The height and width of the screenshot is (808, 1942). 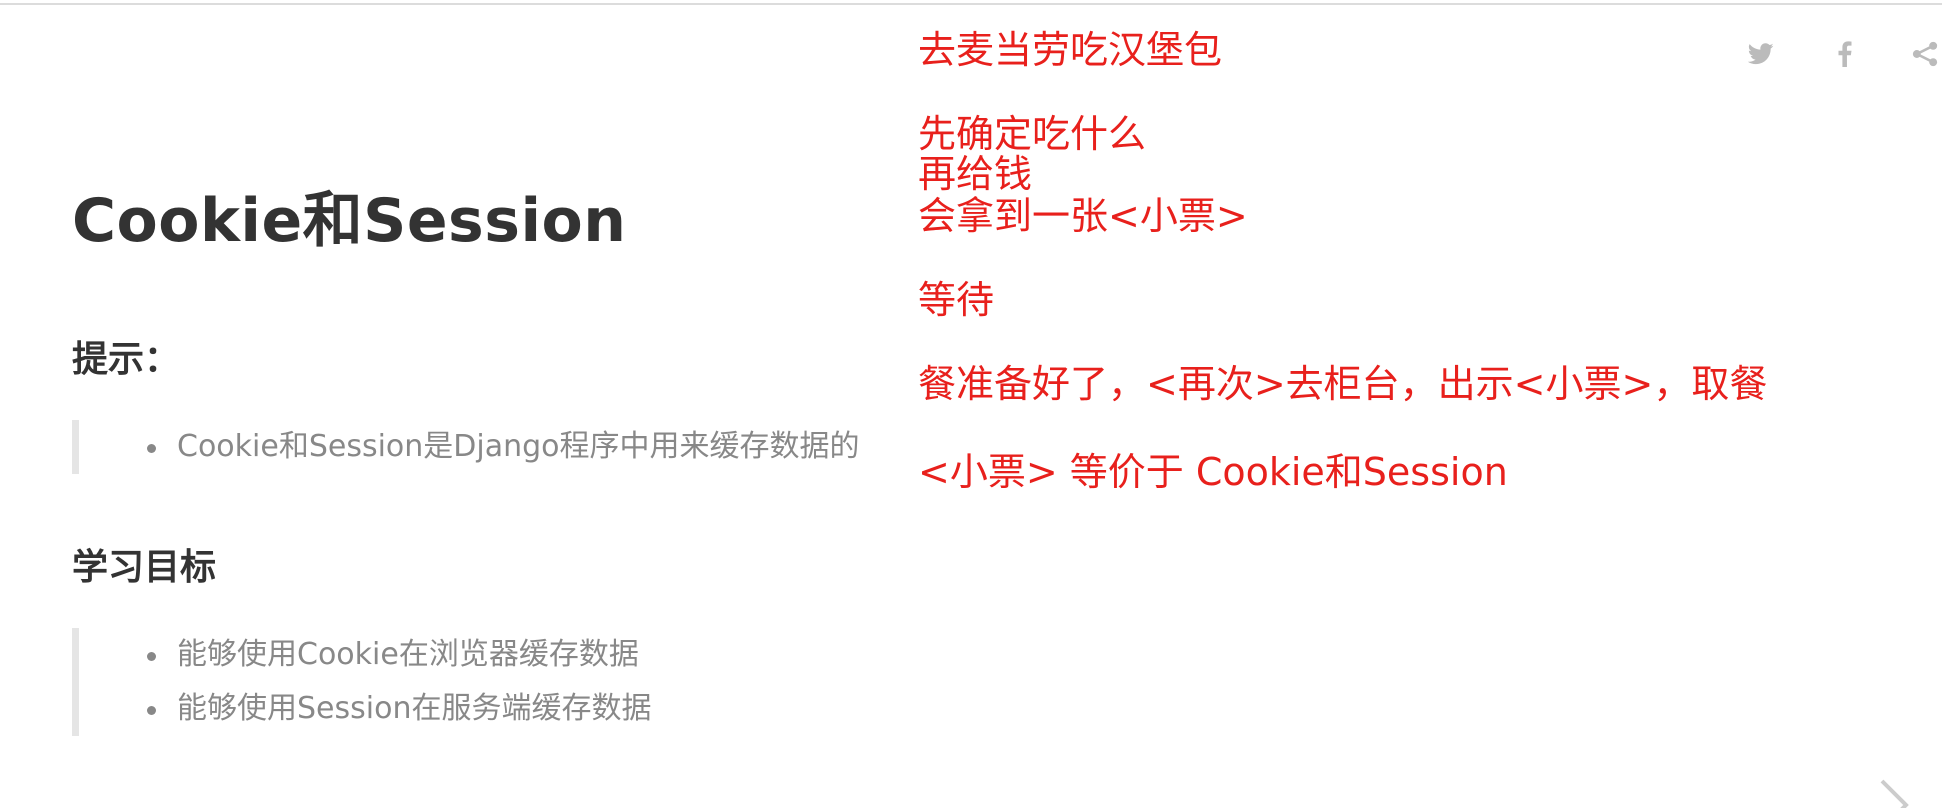 I want to click on annotation-line: 餐准备好了，<再次>去柜台，出示<小票>，取餐, so click(x=1343, y=384).